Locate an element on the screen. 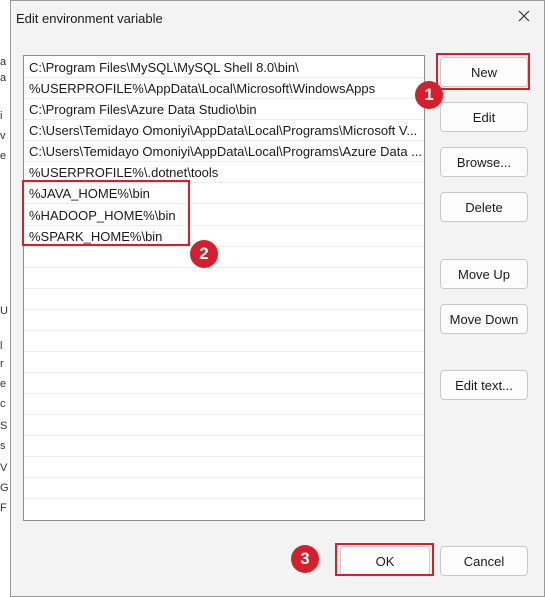  move-down-button: Move Down is located at coordinates (484, 319).